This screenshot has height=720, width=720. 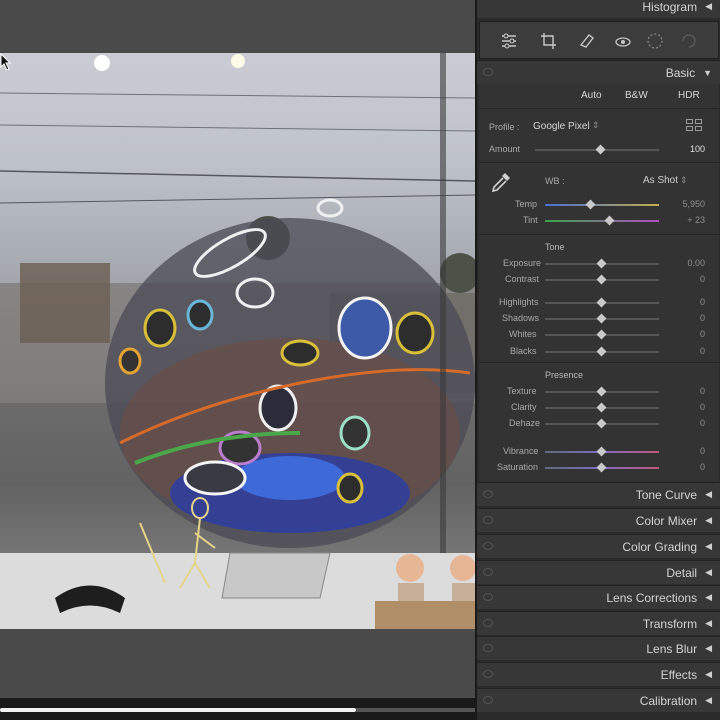 What do you see at coordinates (598, 648) in the screenshot?
I see `lens-blur-header: Lens Blur ◀` at bounding box center [598, 648].